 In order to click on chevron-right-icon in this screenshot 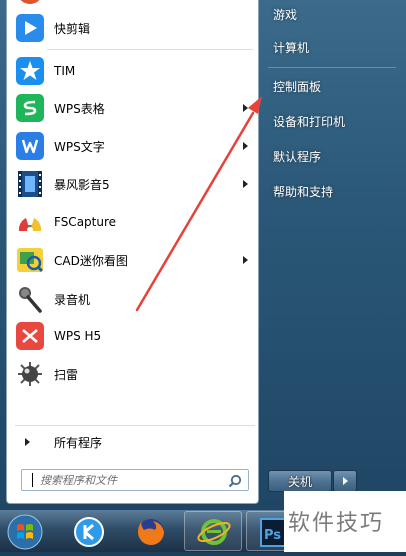, I will do `click(345, 481)`.